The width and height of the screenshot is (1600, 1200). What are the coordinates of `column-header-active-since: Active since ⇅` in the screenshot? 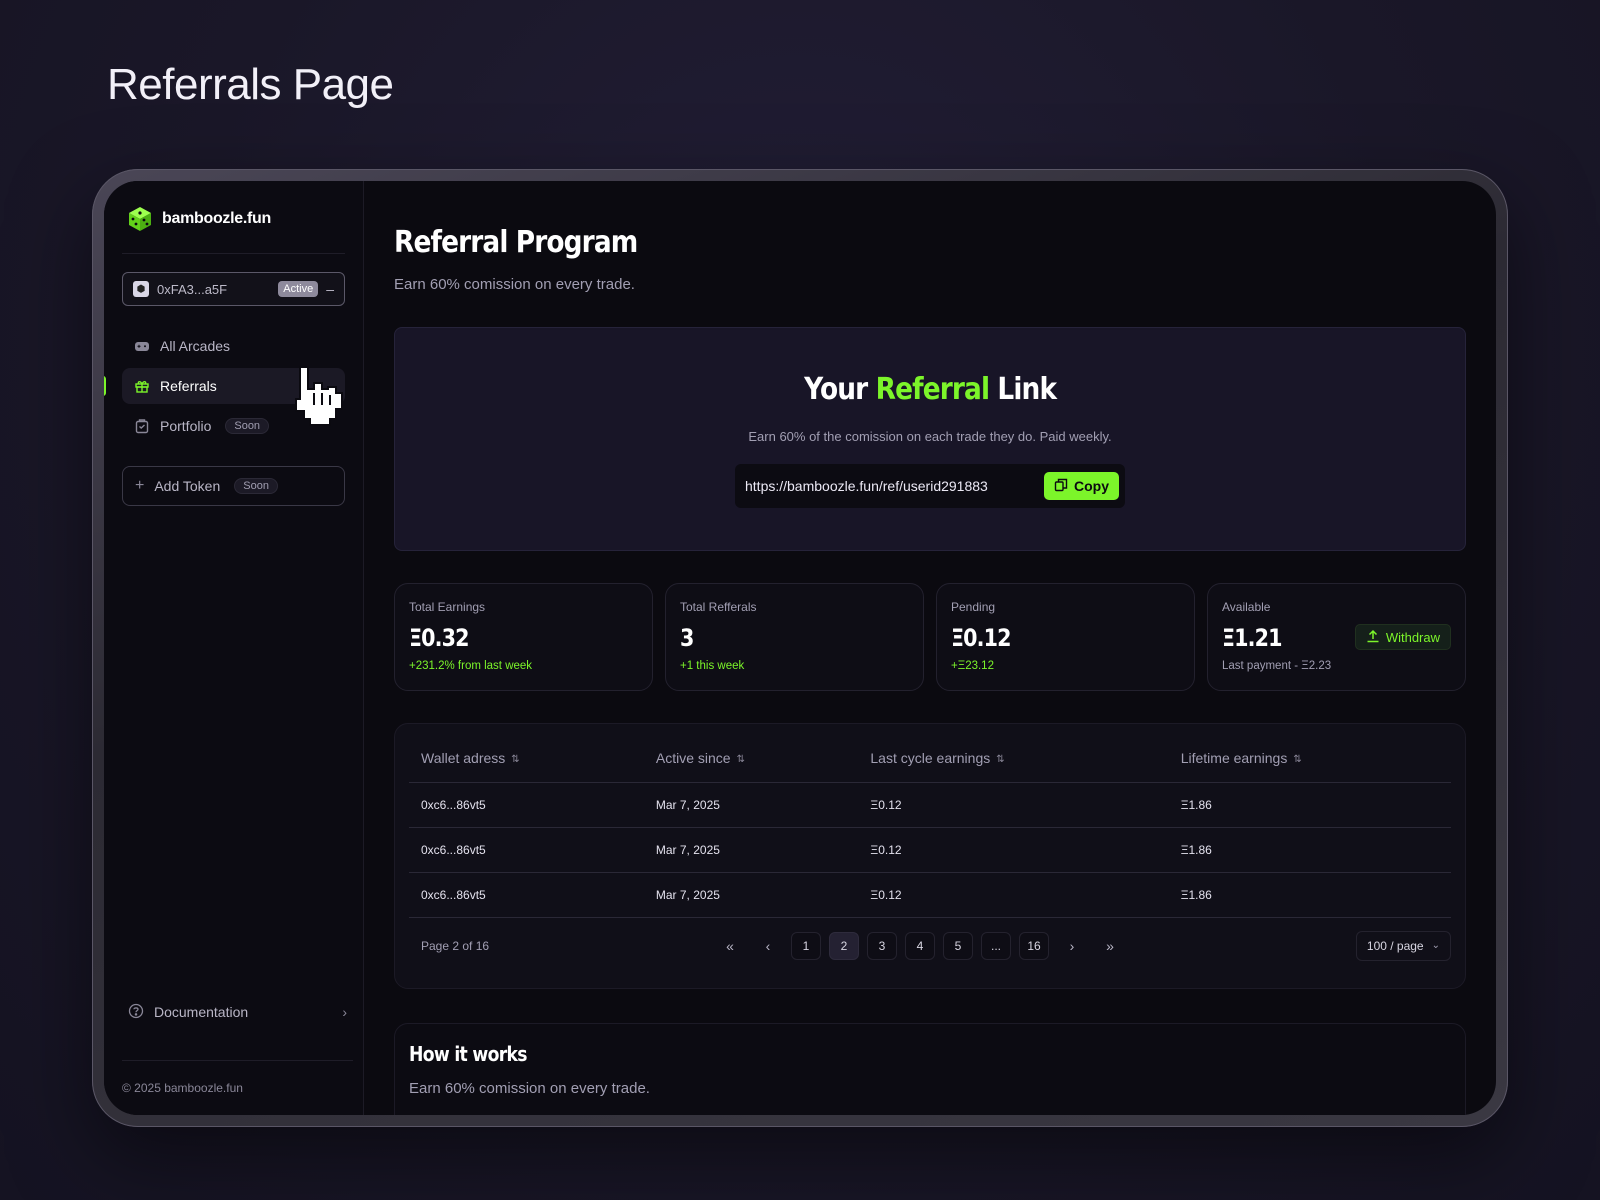 It's located at (751, 758).